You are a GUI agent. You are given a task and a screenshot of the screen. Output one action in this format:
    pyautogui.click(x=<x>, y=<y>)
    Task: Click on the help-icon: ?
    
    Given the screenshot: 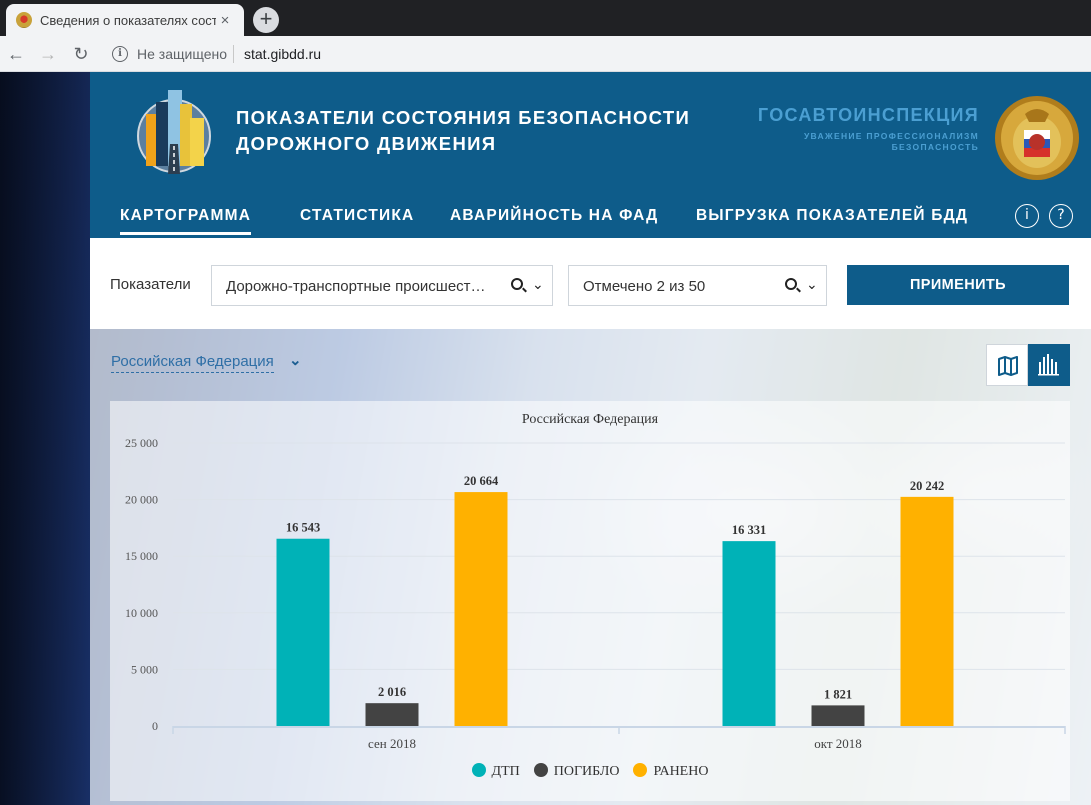 What is the action you would take?
    pyautogui.click(x=1061, y=216)
    